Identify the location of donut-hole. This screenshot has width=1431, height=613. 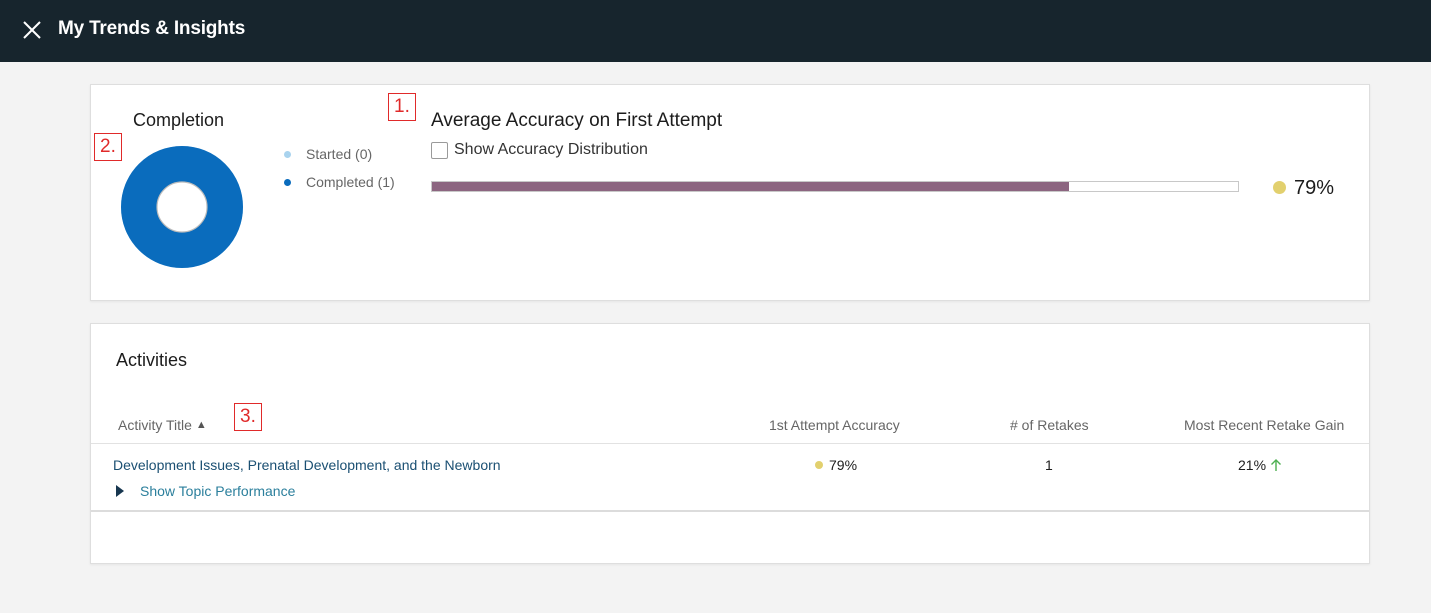
(182, 207).